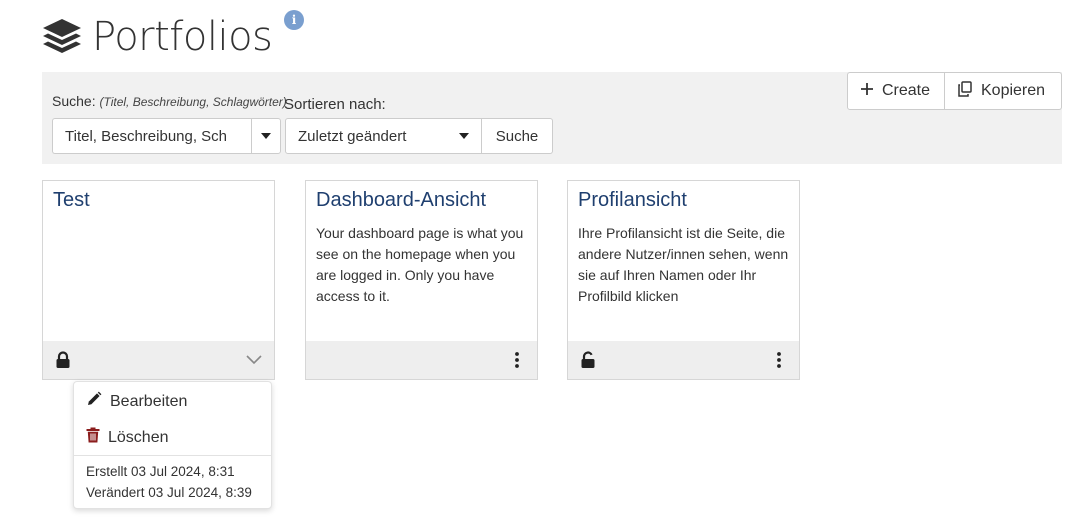 The height and width of the screenshot is (522, 1074). What do you see at coordinates (76, 101) in the screenshot?
I see `search-label-text: Suche:` at bounding box center [76, 101].